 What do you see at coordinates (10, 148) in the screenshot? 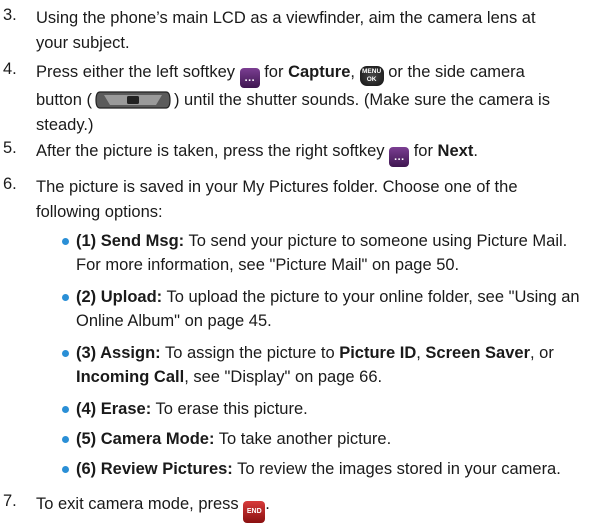
I see `step-number: 5.` at bounding box center [10, 148].